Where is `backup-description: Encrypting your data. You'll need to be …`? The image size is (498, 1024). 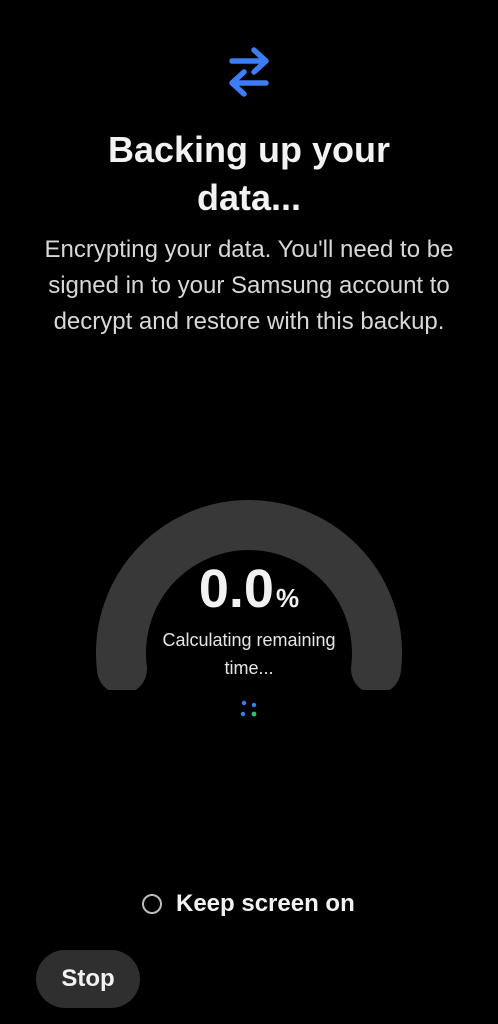
backup-description: Encrypting your data. You'll need to be … is located at coordinates (249, 285).